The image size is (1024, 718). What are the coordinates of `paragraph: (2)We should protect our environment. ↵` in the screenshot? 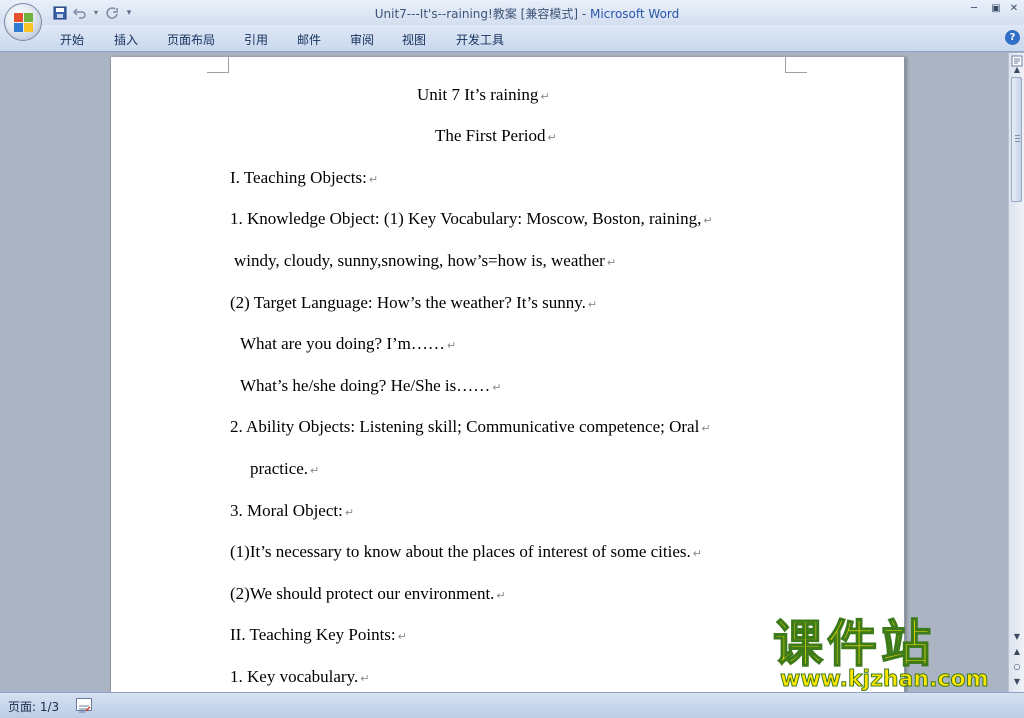 It's located at (368, 594).